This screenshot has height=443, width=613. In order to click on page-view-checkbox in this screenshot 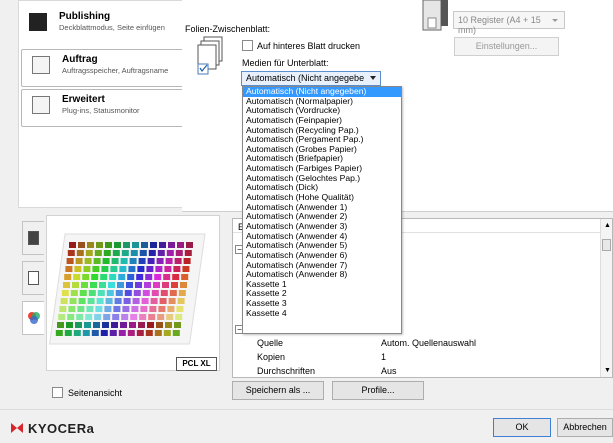, I will do `click(57, 392)`.